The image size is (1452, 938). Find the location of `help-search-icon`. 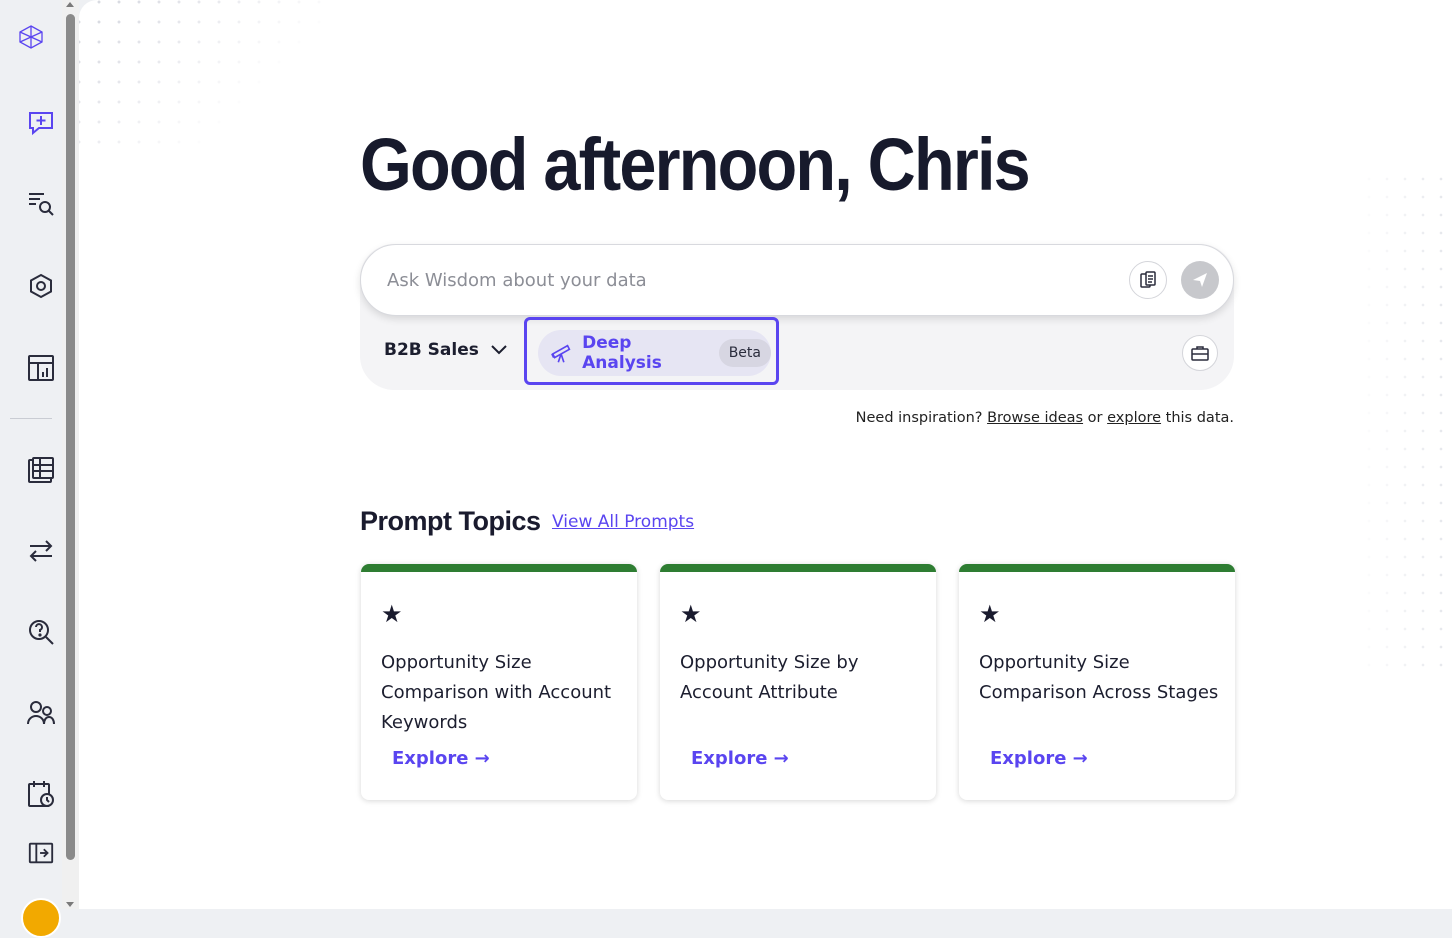

help-search-icon is located at coordinates (41, 632).